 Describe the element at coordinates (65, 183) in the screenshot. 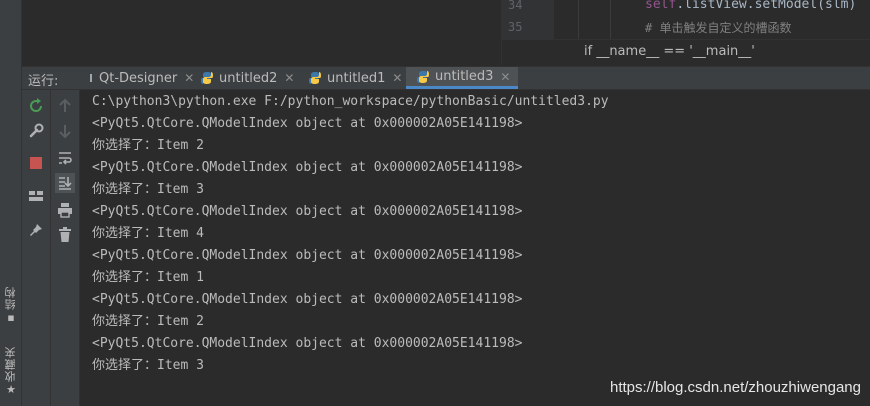

I see `scroll-to-end-icon` at that location.